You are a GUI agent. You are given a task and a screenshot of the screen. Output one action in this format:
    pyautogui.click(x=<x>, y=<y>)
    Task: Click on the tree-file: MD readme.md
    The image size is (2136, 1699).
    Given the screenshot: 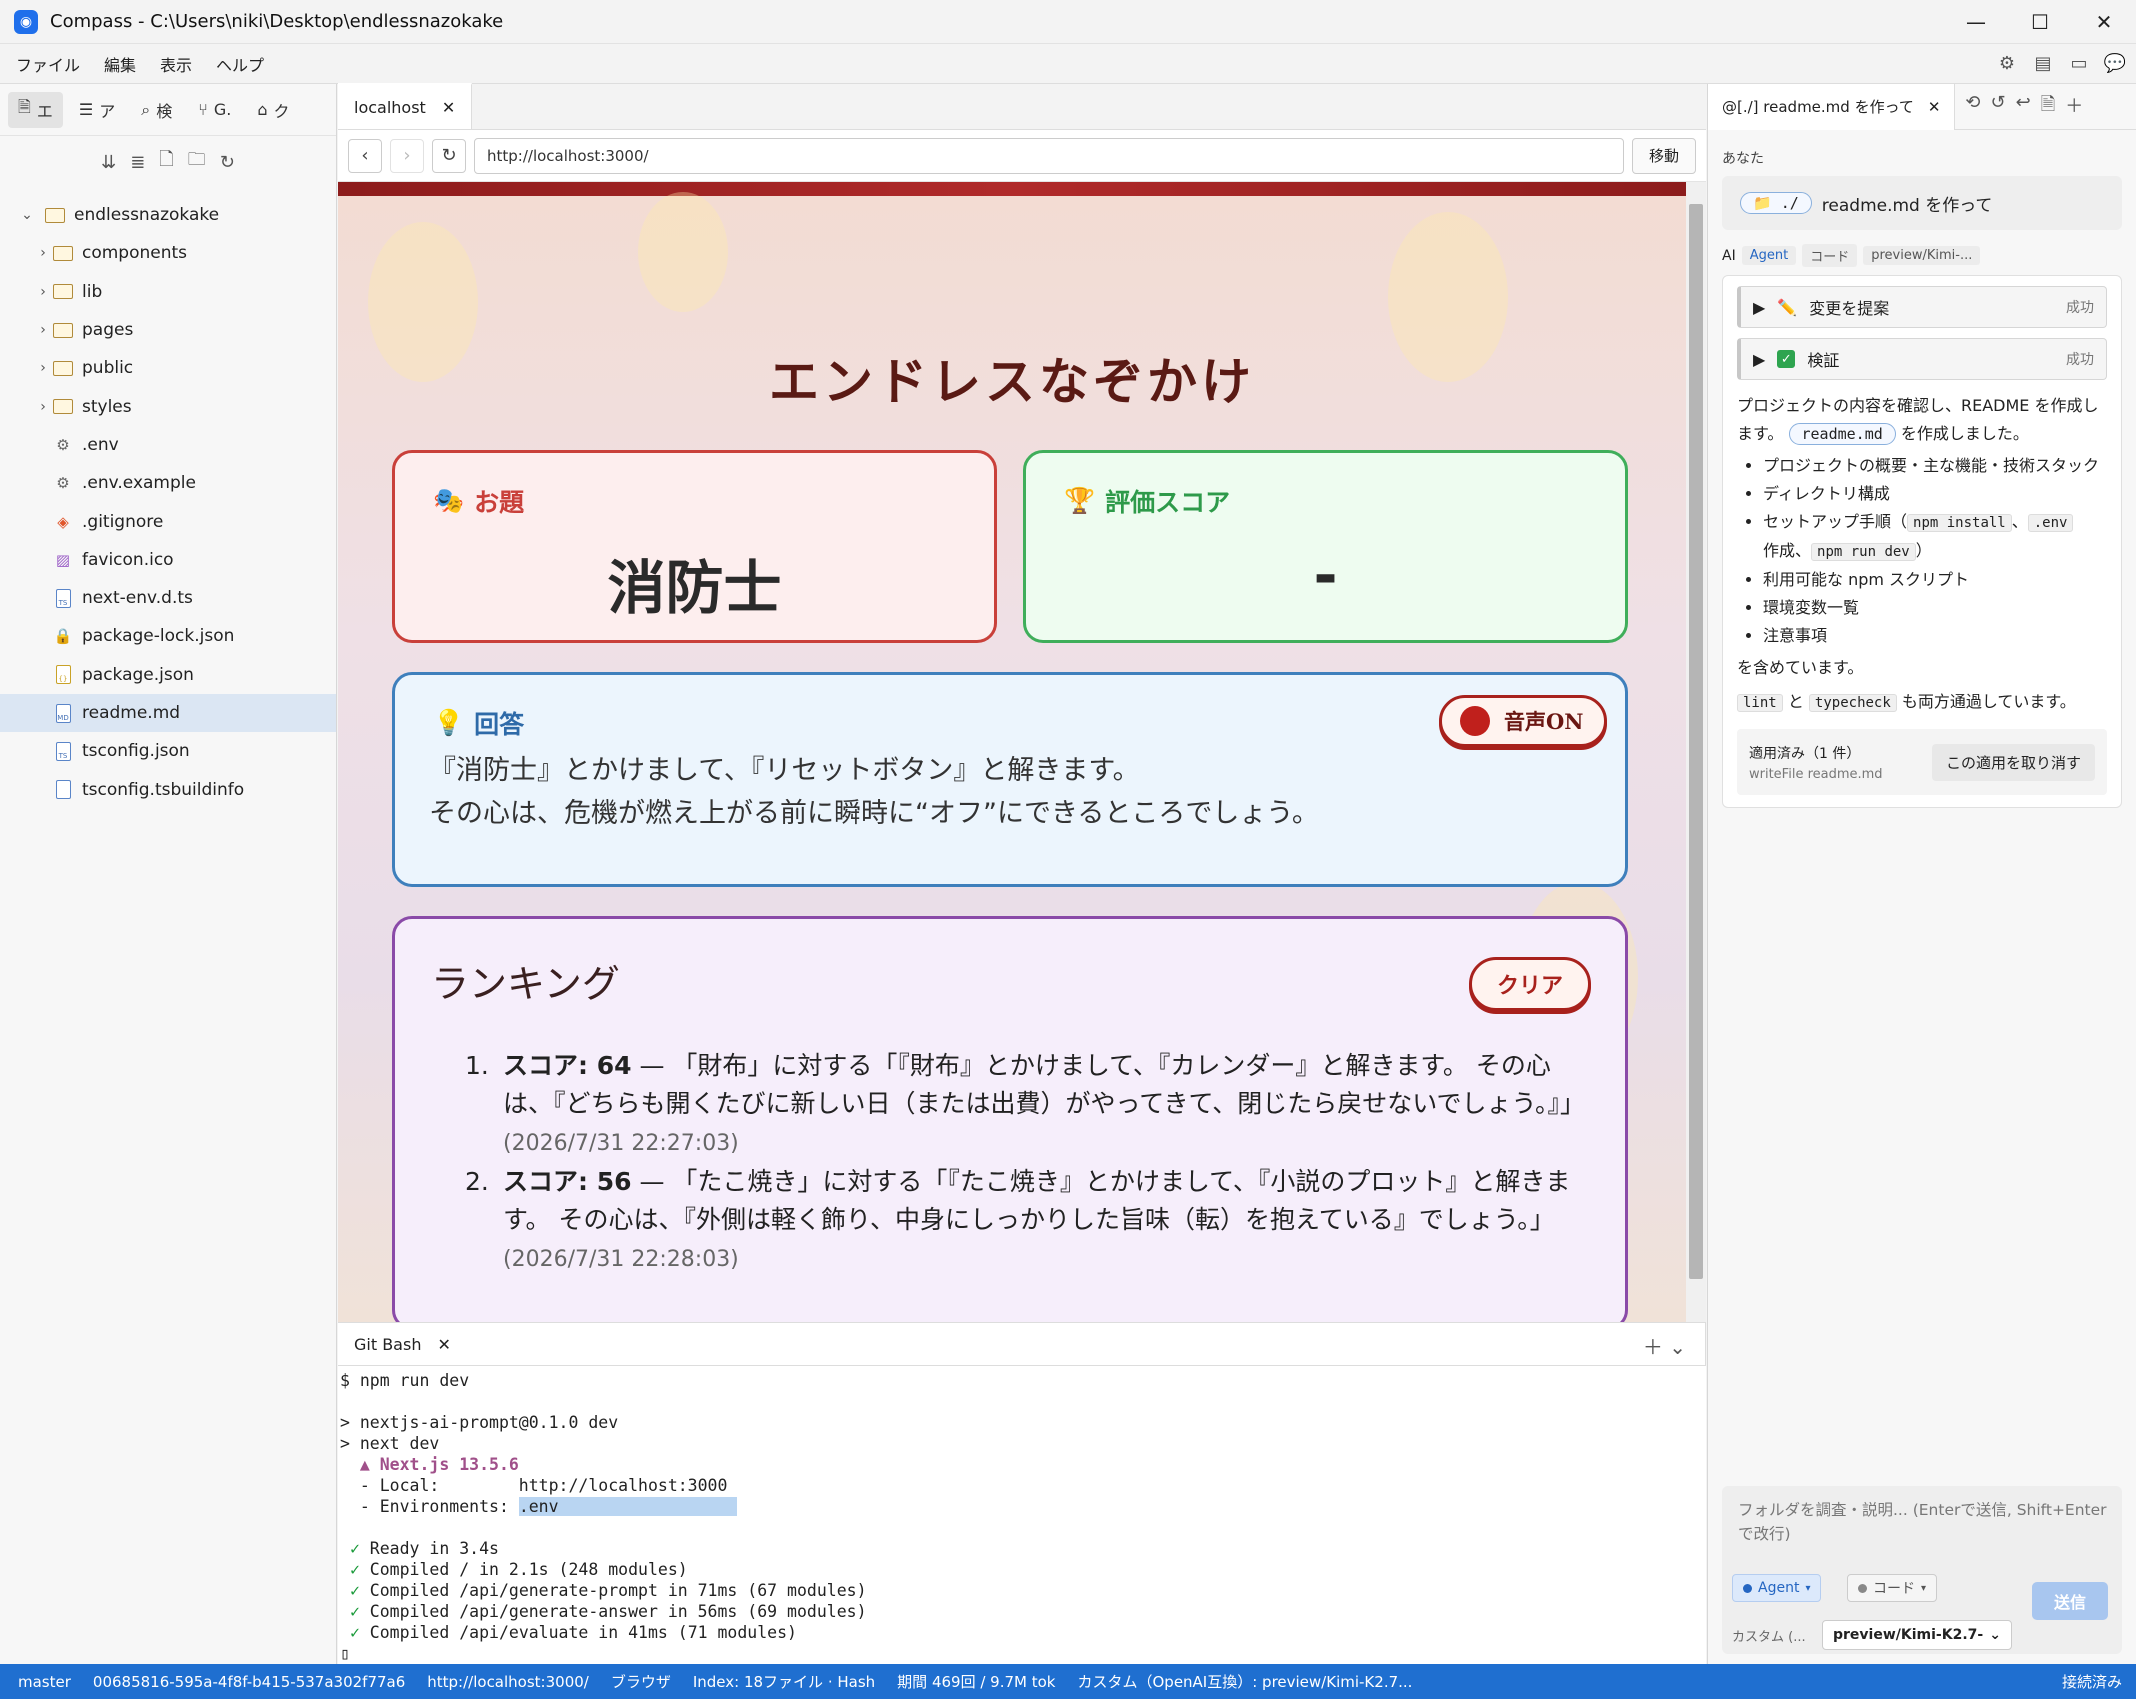 What is the action you would take?
    pyautogui.click(x=168, y=713)
    